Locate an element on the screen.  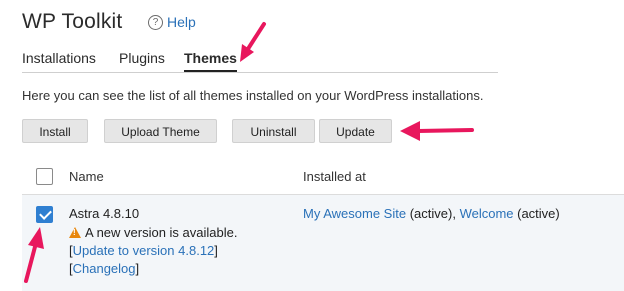
update-to-version-link: Update to version 4.8.12 is located at coordinates (144, 250).